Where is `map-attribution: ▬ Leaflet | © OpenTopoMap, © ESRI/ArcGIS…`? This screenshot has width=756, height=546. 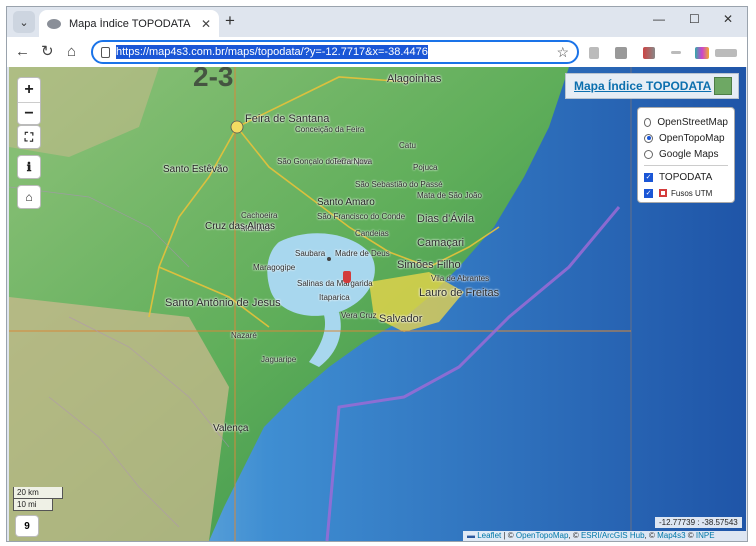 map-attribution: ▬ Leaflet | © OpenTopoMap, © ESRI/ArcGIS… is located at coordinates (604, 536).